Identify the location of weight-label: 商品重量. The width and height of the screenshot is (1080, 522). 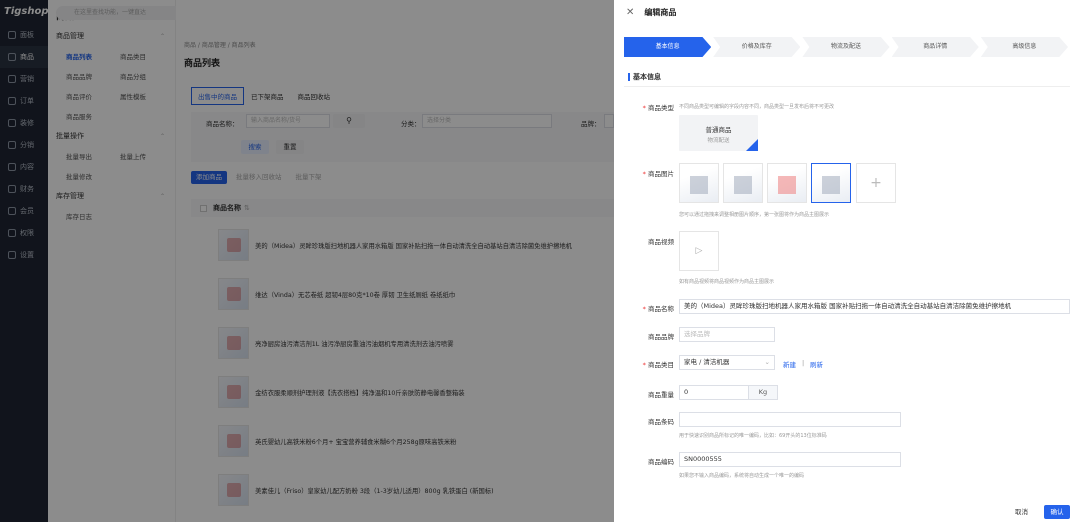
(661, 395).